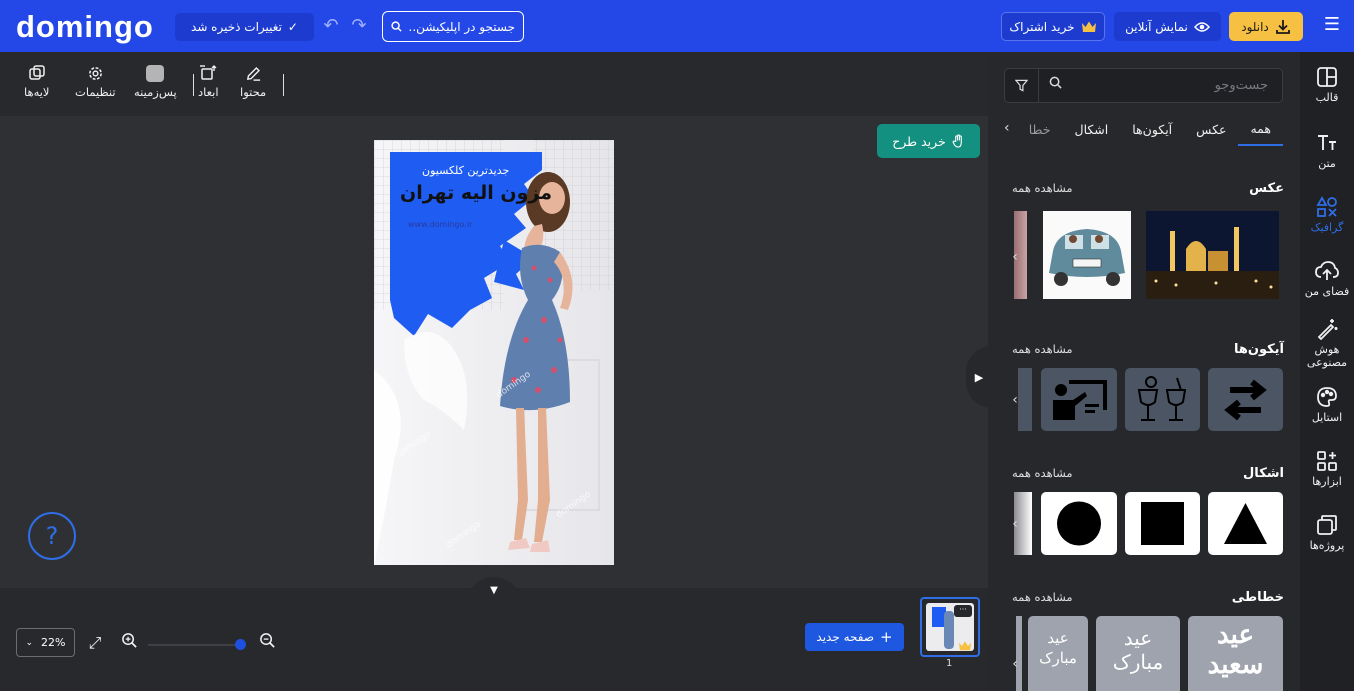  What do you see at coordinates (949, 630) in the screenshot?
I see `thumbnail-figure` at bounding box center [949, 630].